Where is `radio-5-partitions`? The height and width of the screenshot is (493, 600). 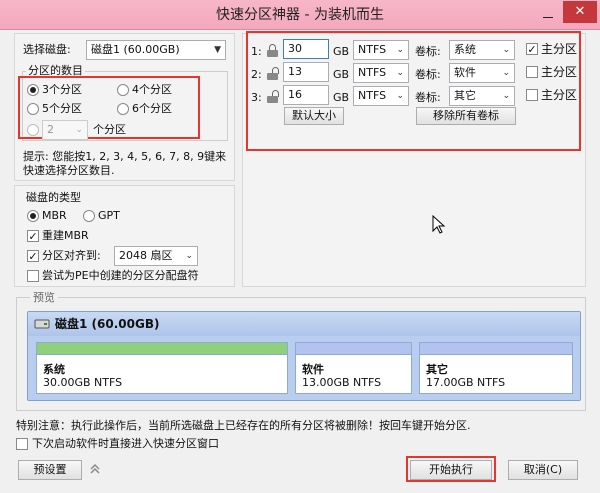 radio-5-partitions is located at coordinates (33, 109).